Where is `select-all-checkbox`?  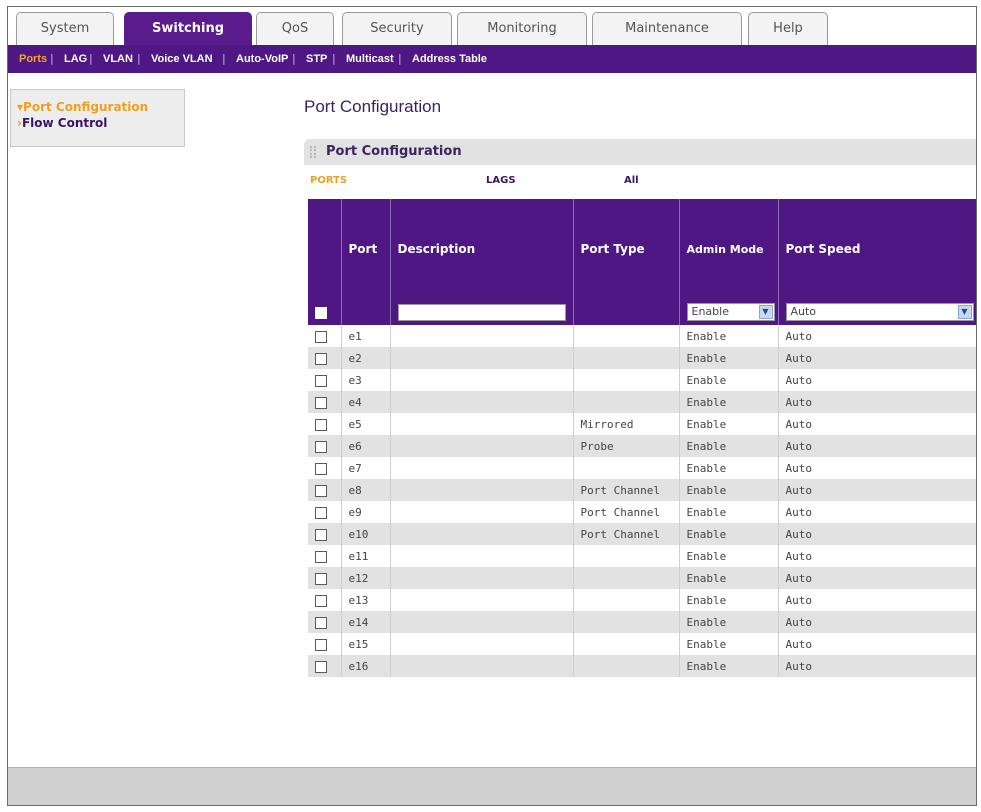 select-all-checkbox is located at coordinates (321, 312).